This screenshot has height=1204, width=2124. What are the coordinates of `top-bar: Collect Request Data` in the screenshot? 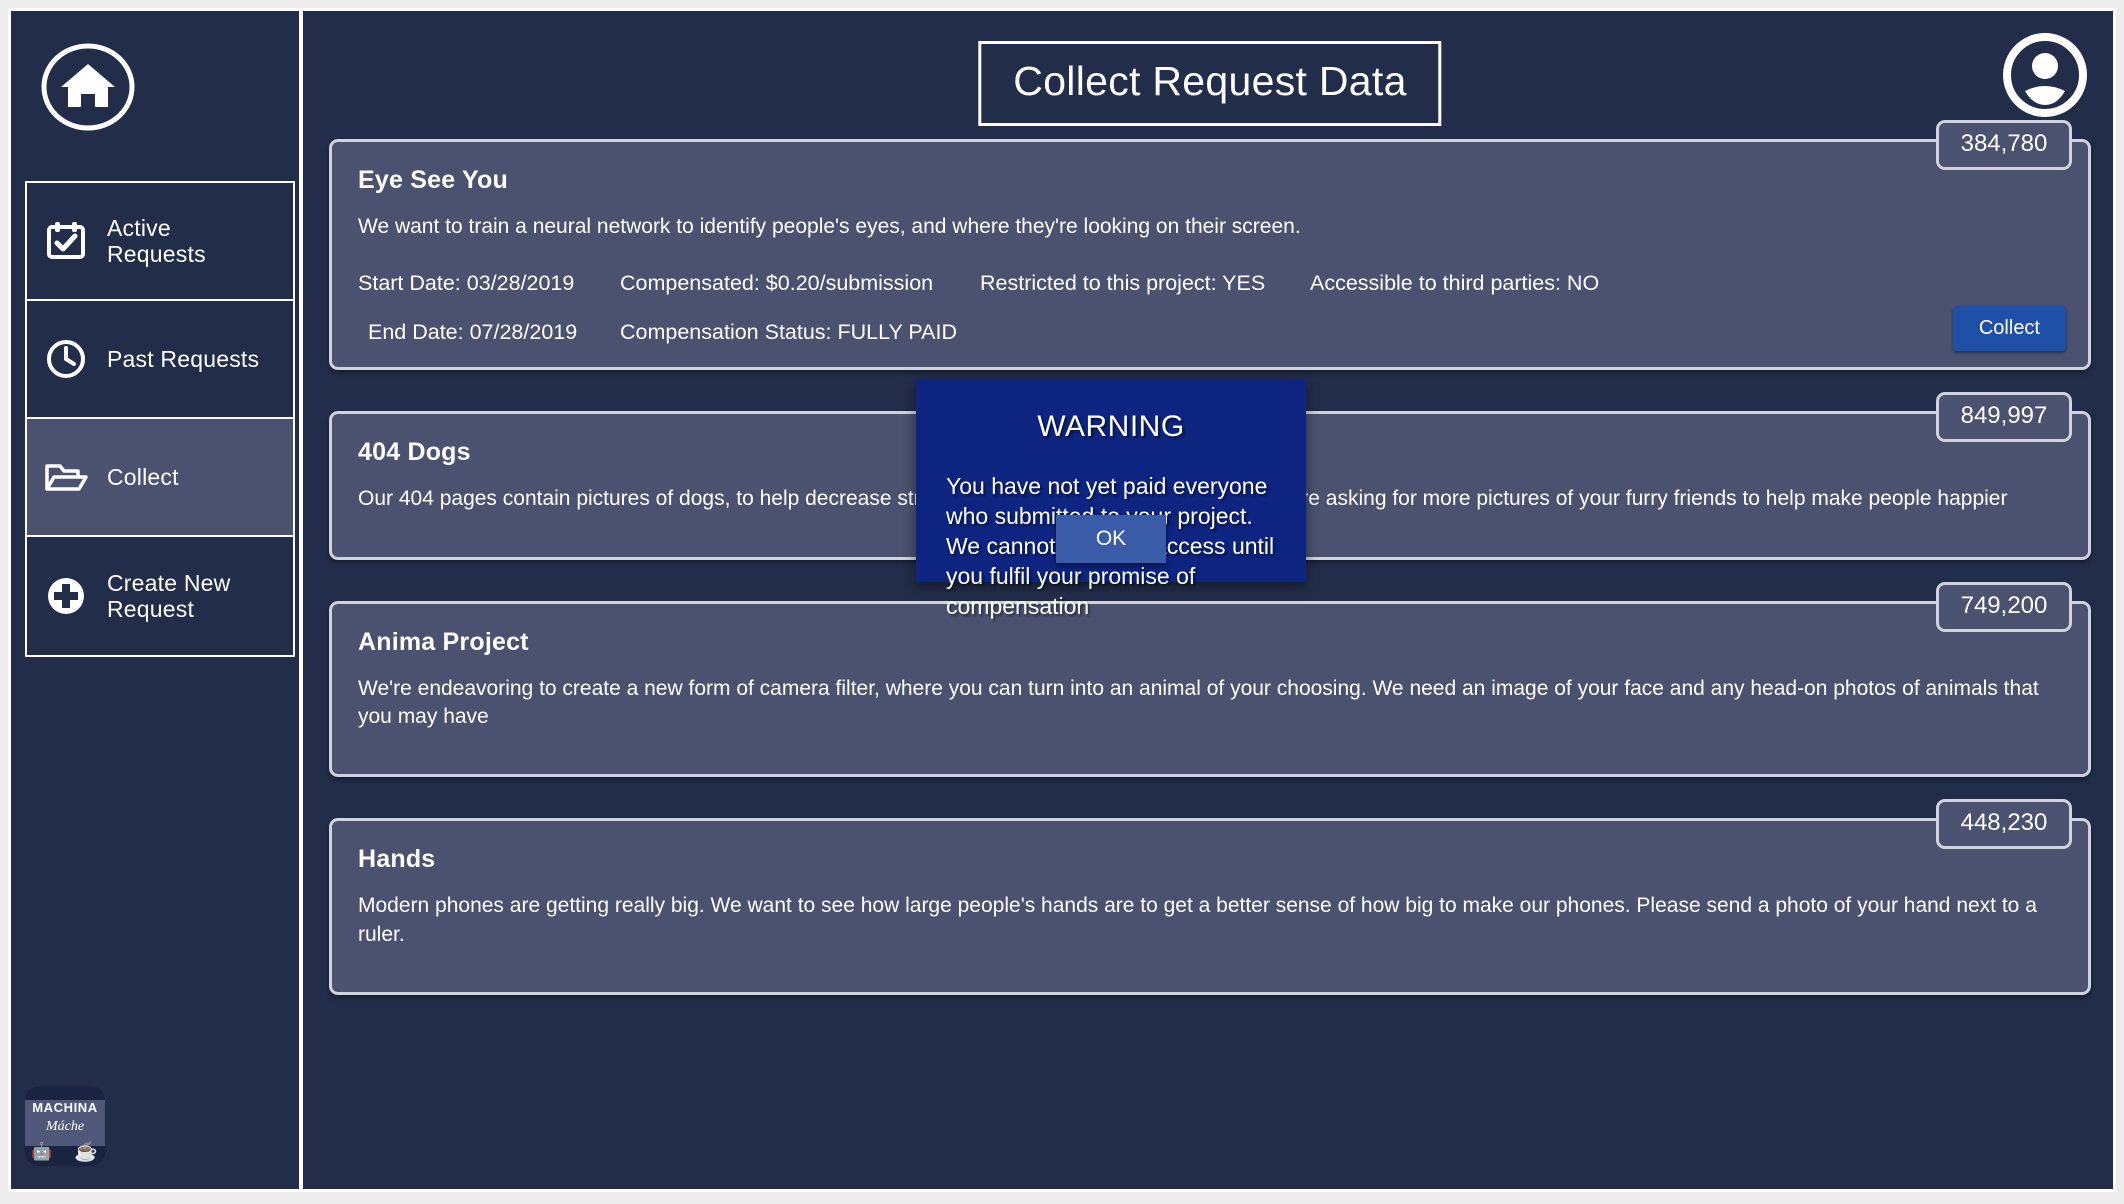 It's located at (1210, 75).